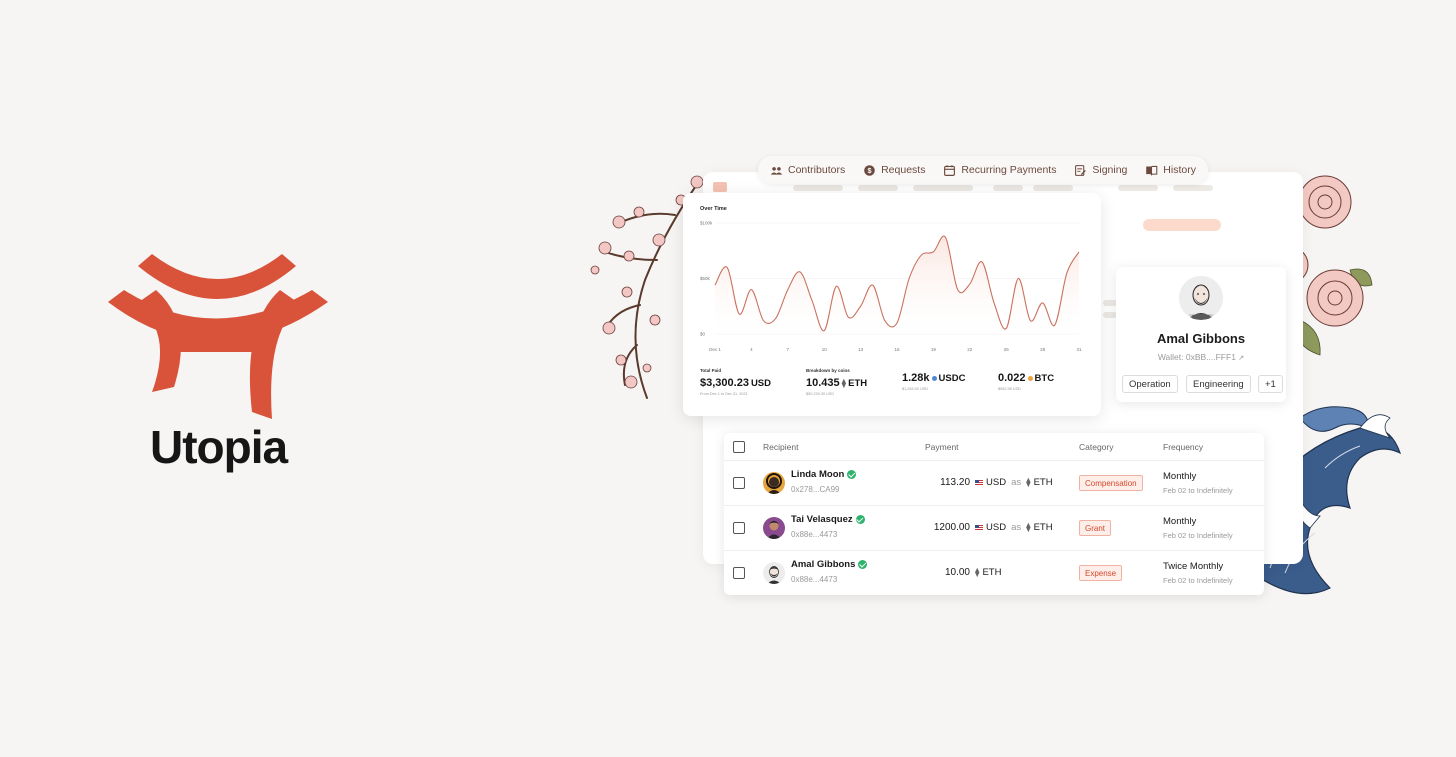 This screenshot has height=757, width=1456. Describe the element at coordinates (818, 474) in the screenshot. I see `recipient-name: Linda Moon` at that location.